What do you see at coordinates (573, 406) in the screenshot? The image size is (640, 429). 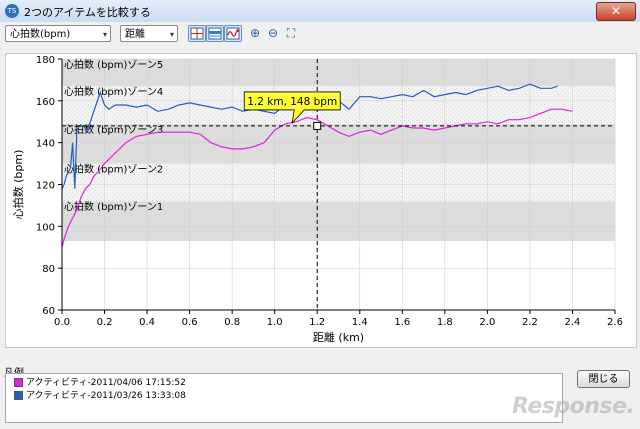 I see `watermark: Response.` at bounding box center [573, 406].